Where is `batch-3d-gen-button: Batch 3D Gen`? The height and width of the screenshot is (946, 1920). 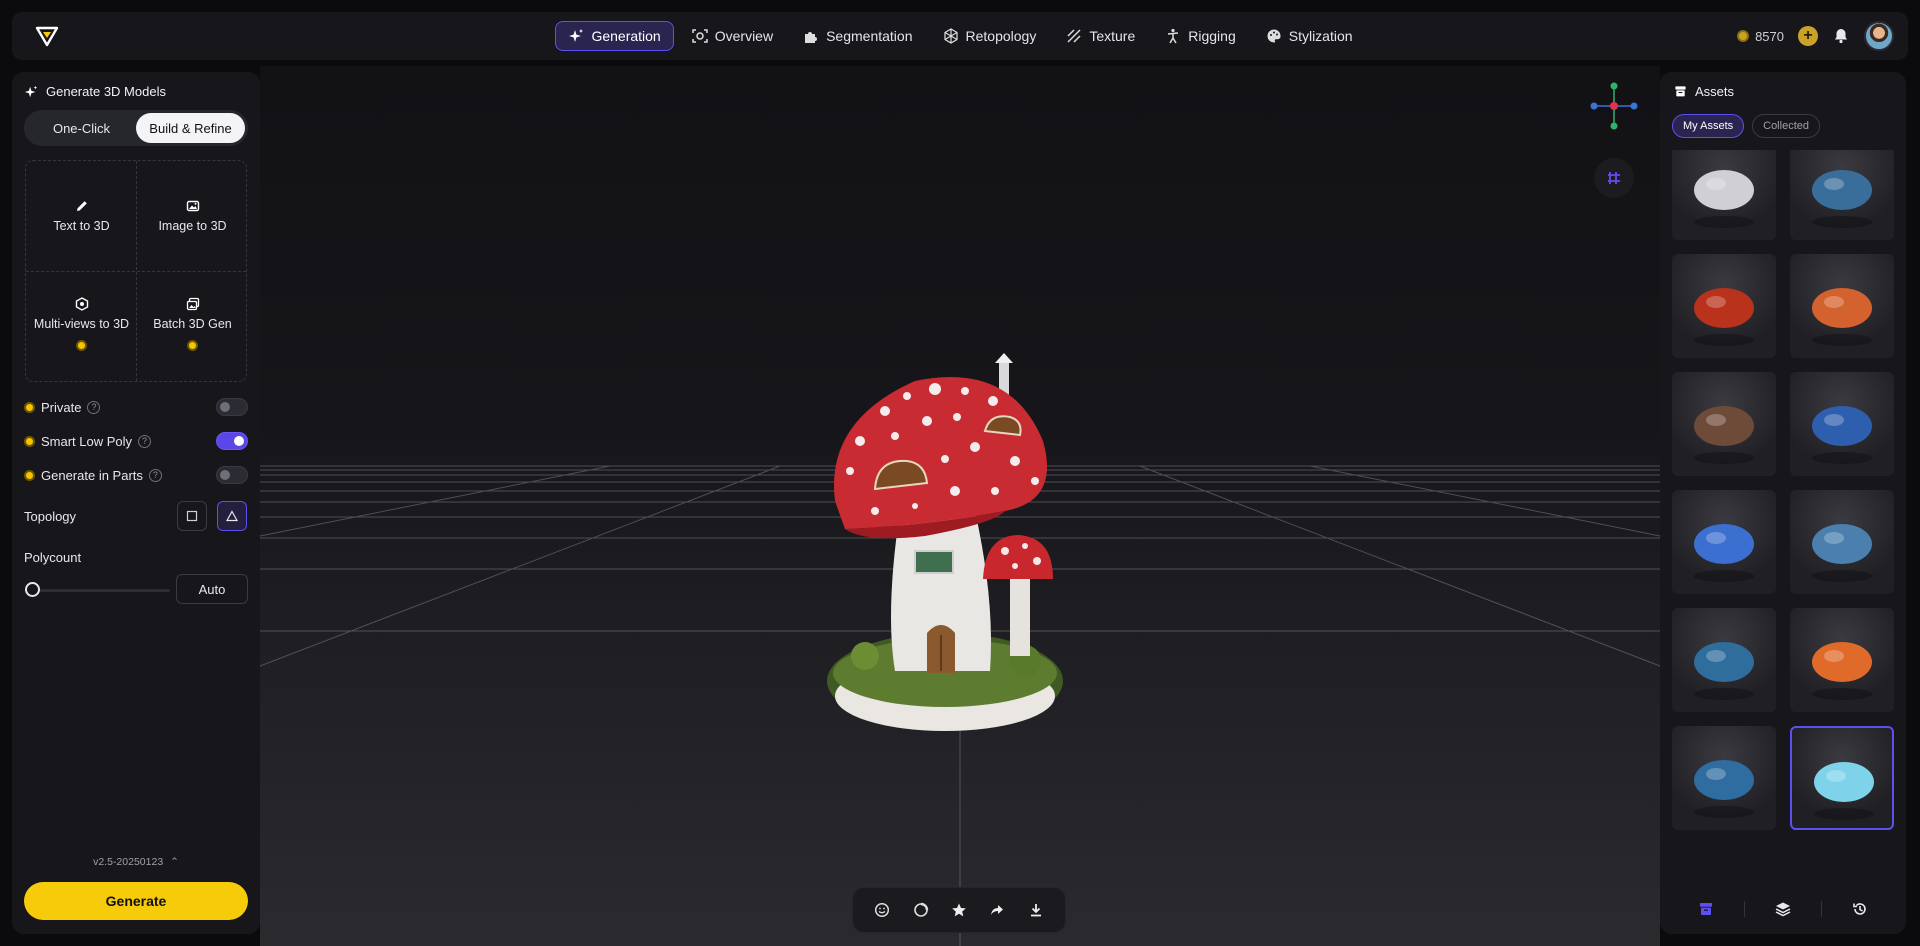 batch-3d-gen-button: Batch 3D Gen is located at coordinates (192, 324).